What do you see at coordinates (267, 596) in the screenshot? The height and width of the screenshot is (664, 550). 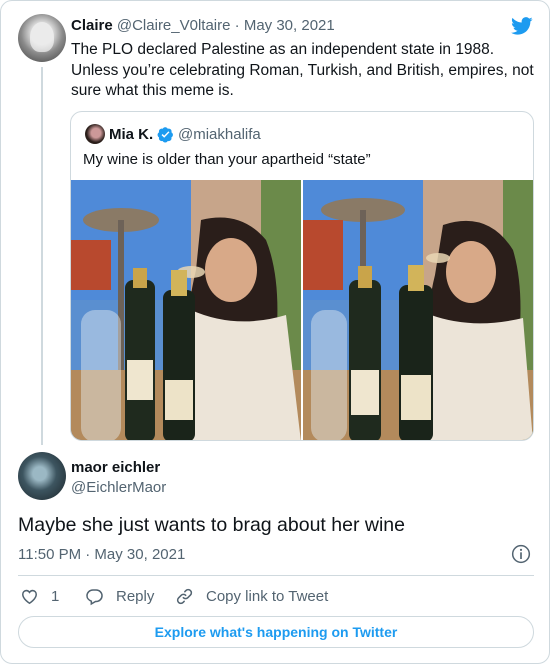 I see `copy-link-label: Copy link to Tweet` at bounding box center [267, 596].